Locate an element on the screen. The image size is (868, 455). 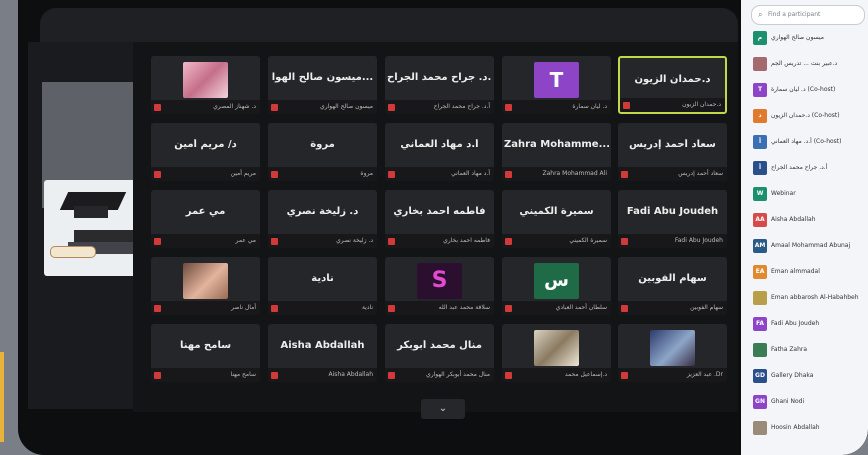
participant-display-name: سميرة الكميني is located at coordinates (556, 211).